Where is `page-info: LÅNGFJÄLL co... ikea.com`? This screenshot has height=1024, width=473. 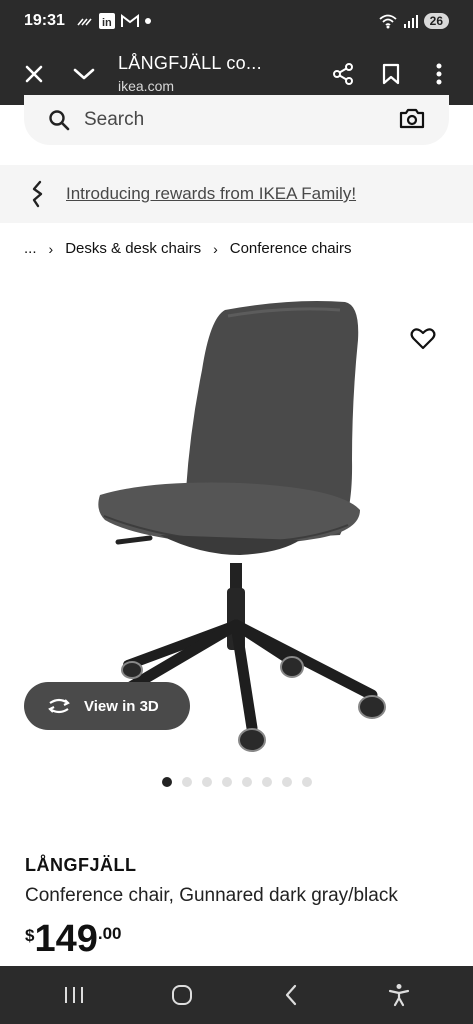
page-info: LÅNGFJÄLL co... ikea.com is located at coordinates (220, 73).